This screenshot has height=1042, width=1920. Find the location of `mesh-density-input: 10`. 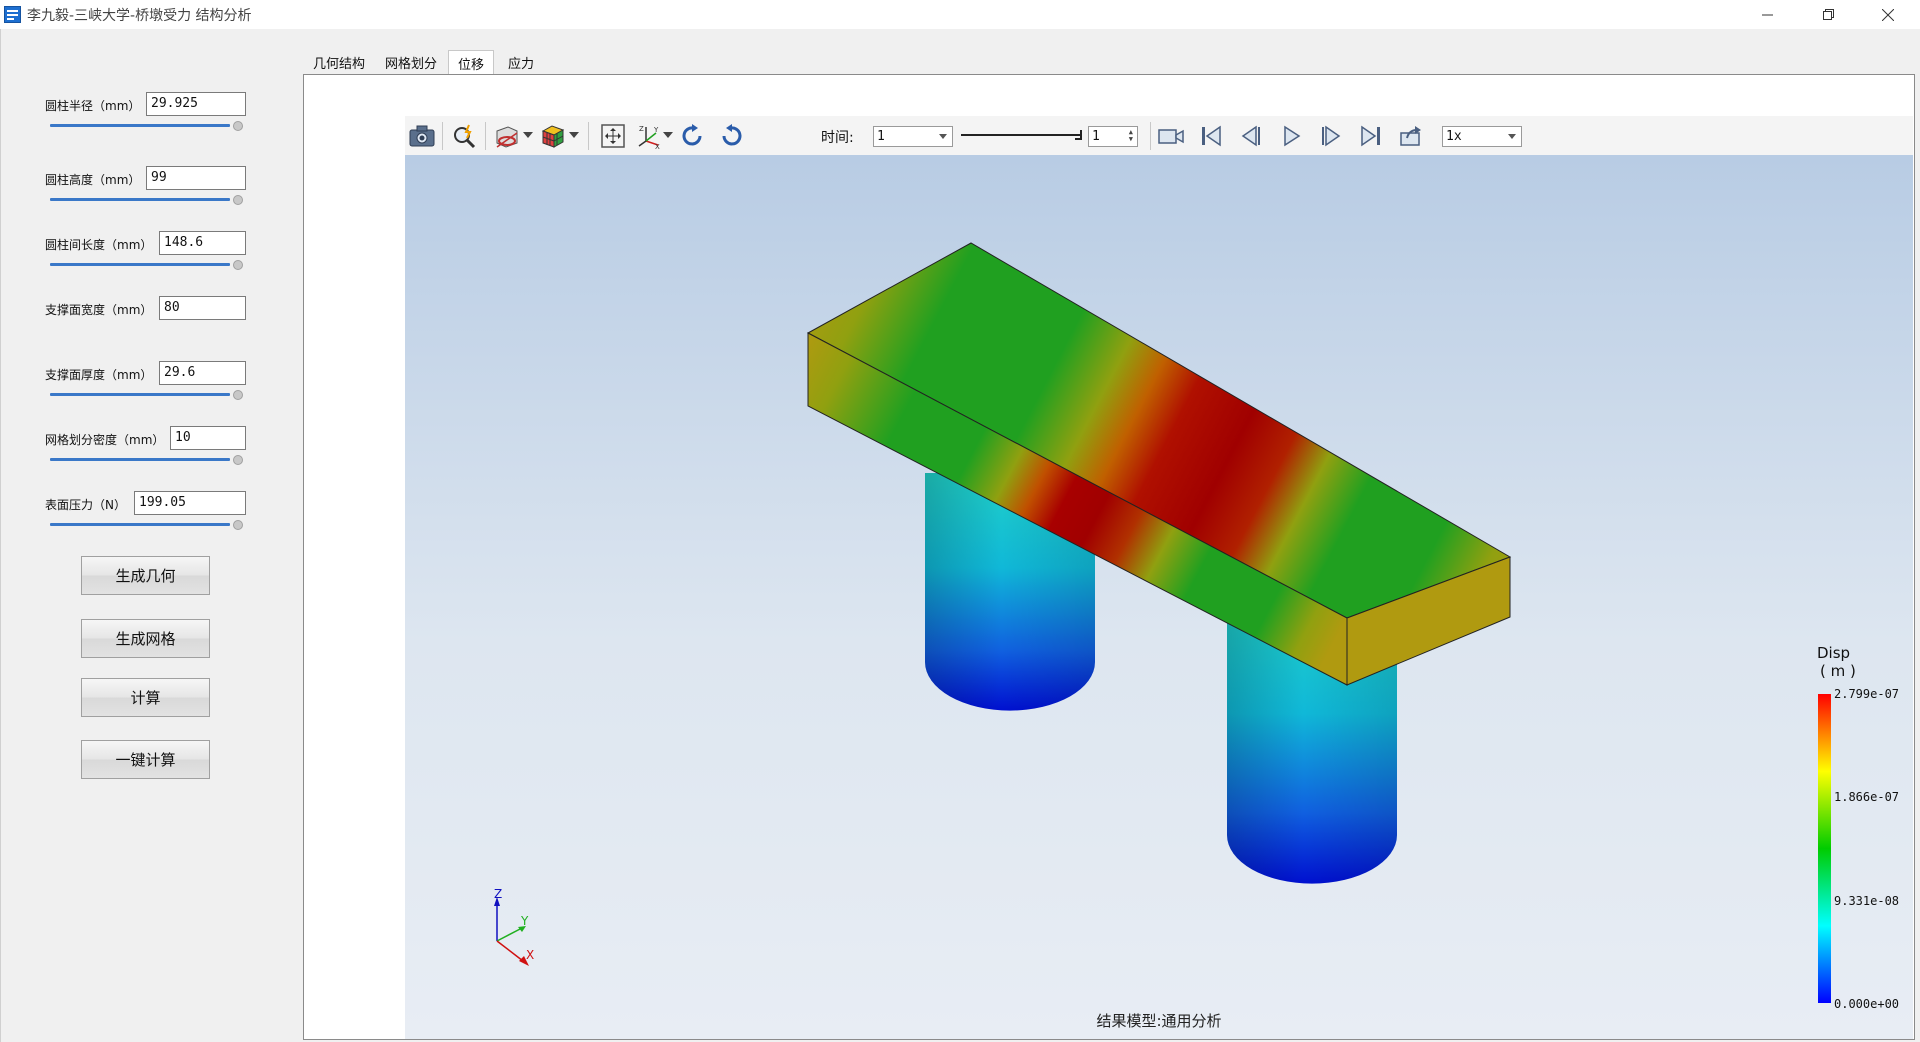

mesh-density-input: 10 is located at coordinates (208, 438).